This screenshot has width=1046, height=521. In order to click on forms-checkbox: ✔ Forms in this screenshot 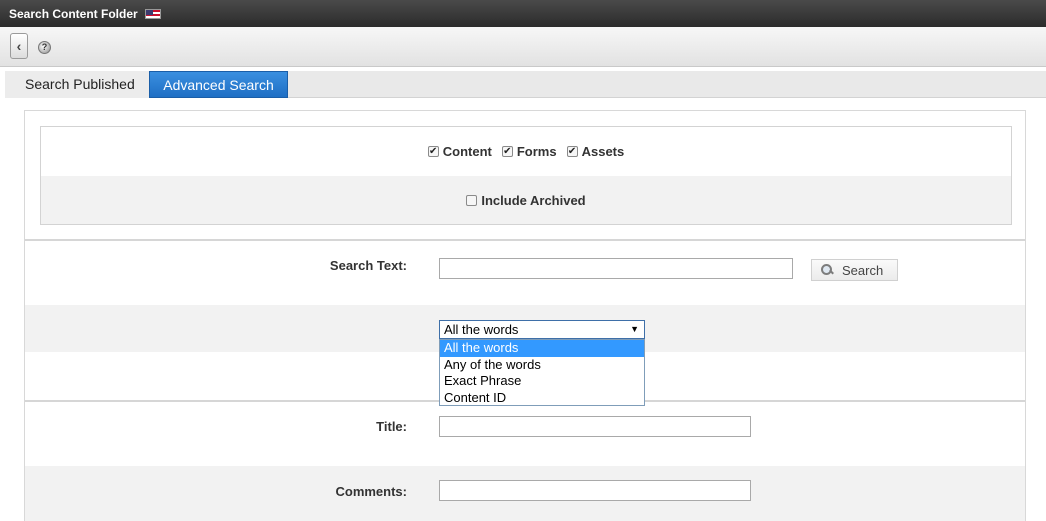, I will do `click(529, 151)`.